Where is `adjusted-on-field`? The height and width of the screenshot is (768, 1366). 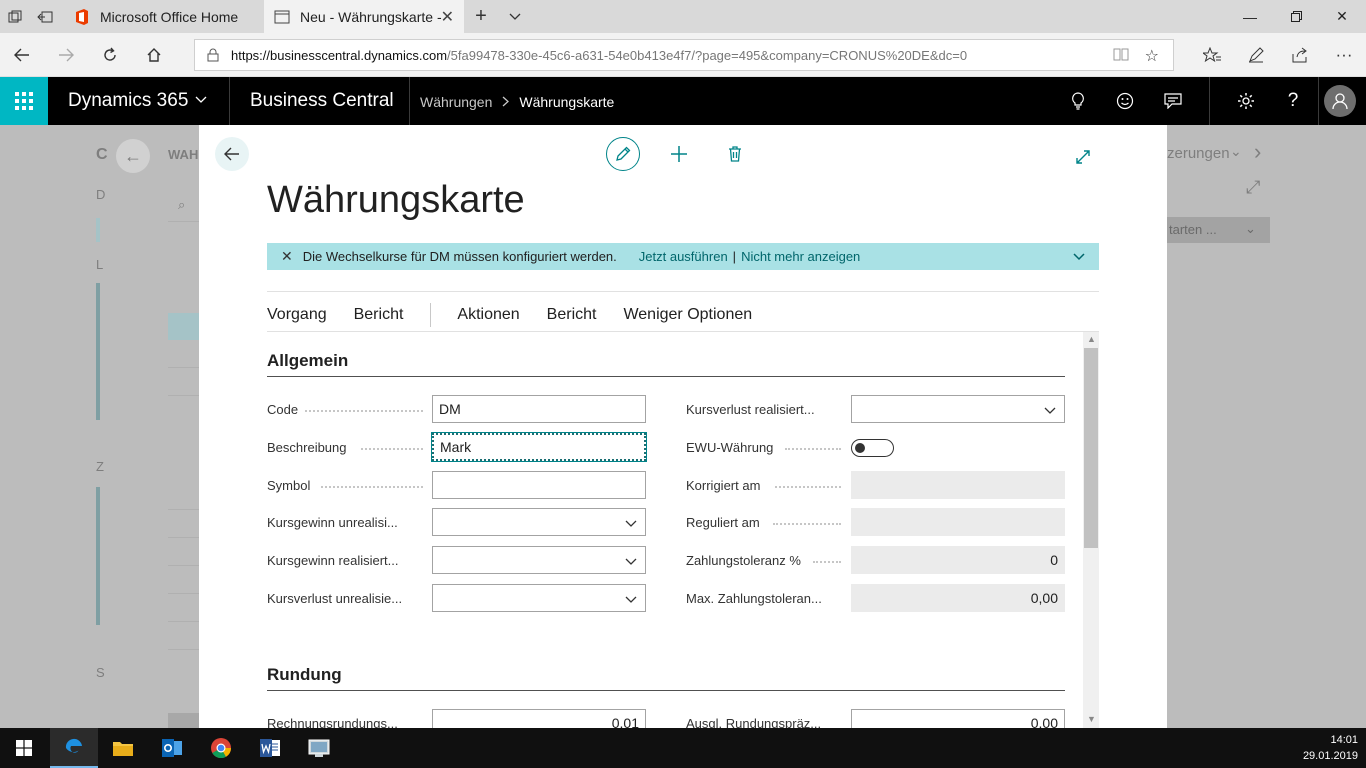 adjusted-on-field is located at coordinates (958, 485).